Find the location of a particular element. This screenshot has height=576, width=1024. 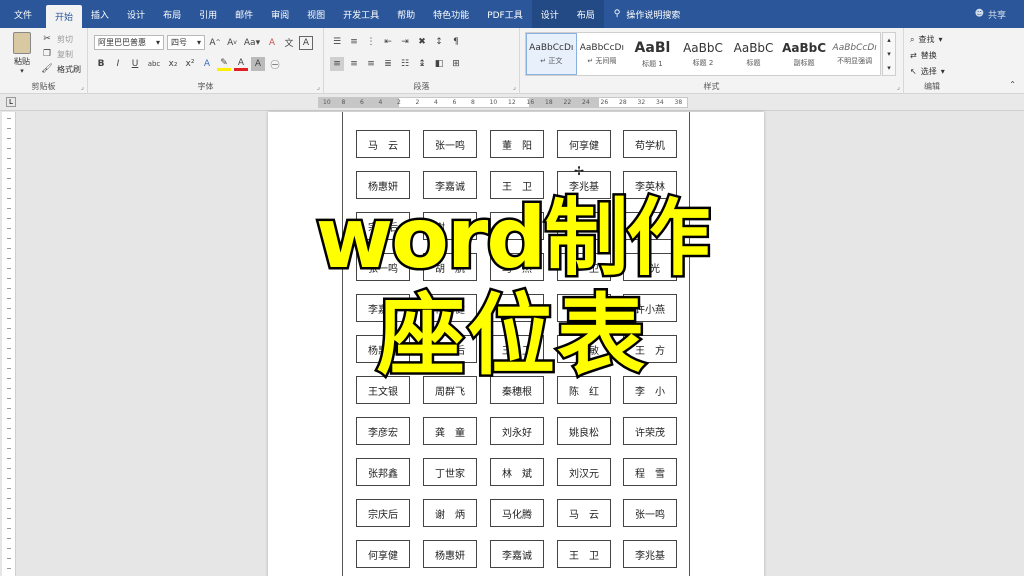

font-color-icon: A is located at coordinates (241, 64).